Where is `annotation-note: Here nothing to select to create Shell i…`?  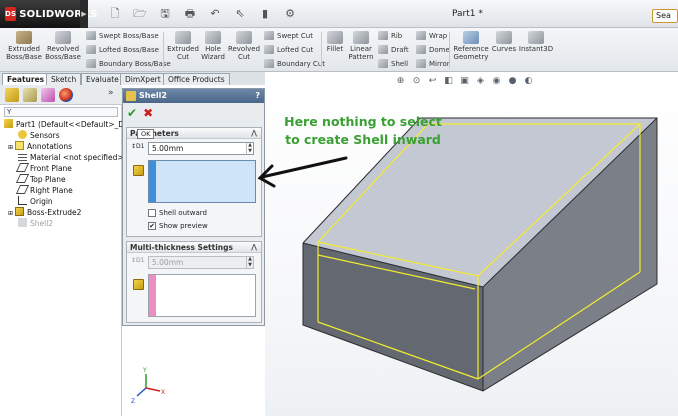 annotation-note: Here nothing to select to create Shell i… is located at coordinates (363, 131).